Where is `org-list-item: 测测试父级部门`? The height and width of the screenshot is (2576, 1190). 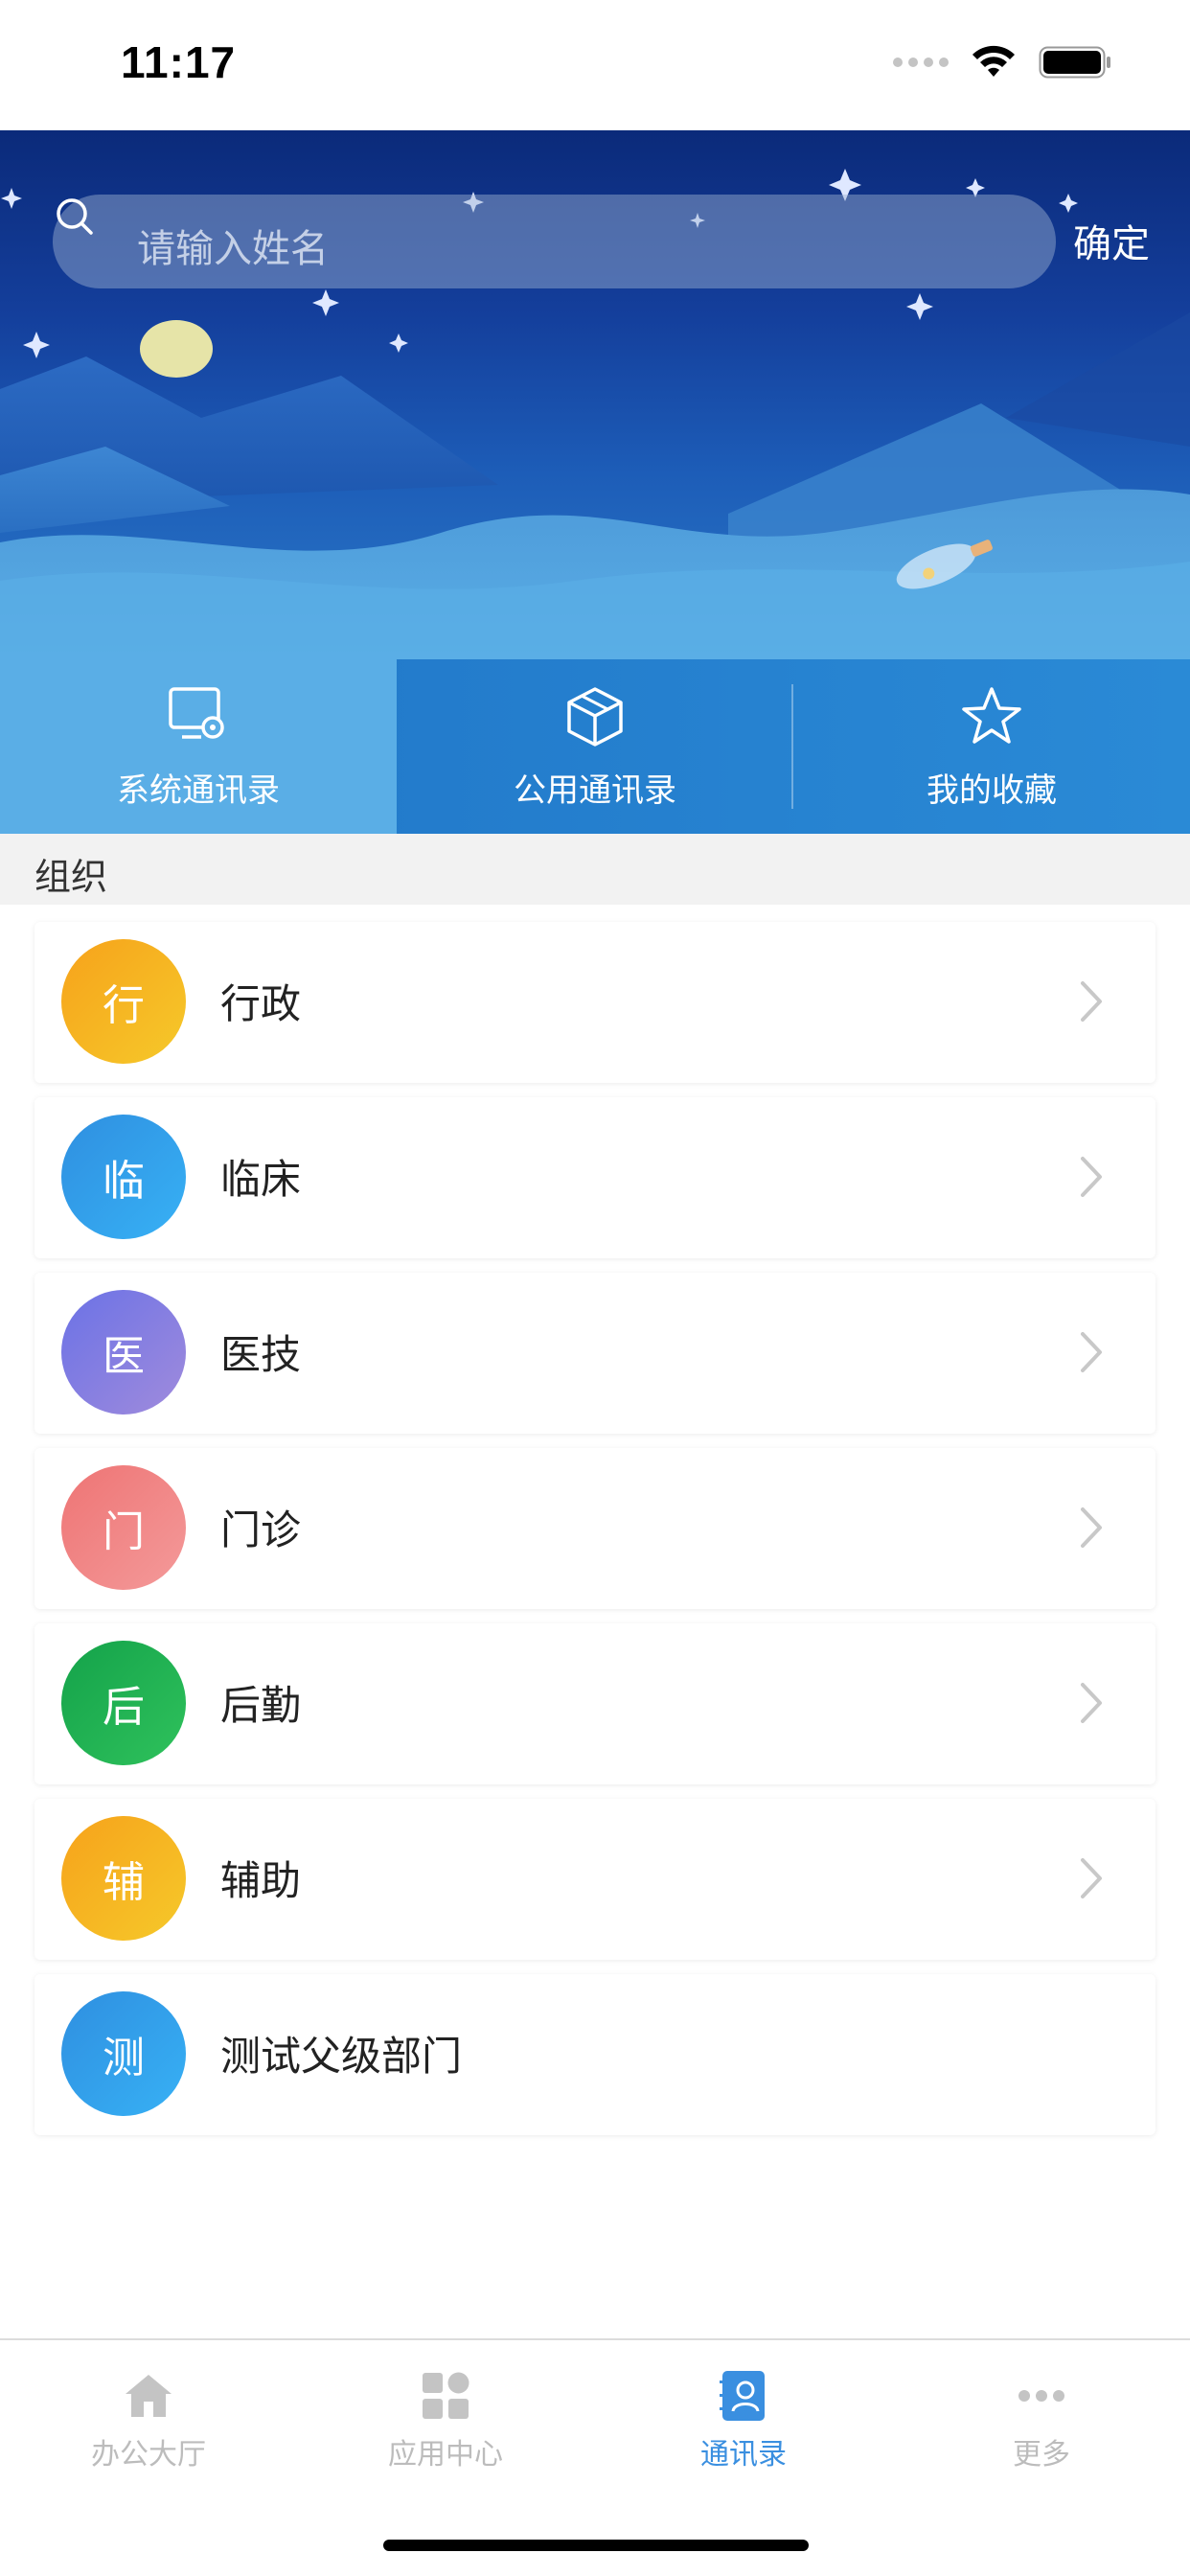
org-list-item: 测测试父级部门 is located at coordinates (595, 2054).